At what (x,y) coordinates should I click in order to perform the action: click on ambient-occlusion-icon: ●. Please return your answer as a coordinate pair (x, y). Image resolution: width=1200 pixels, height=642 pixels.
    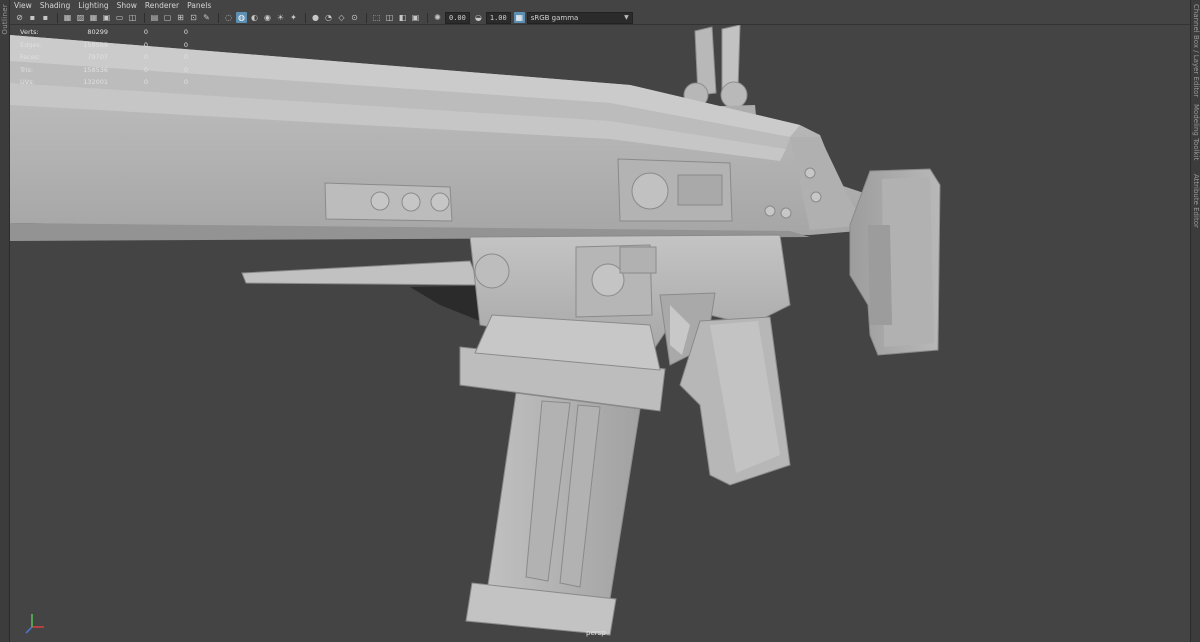
    Looking at the image, I should click on (315, 17).